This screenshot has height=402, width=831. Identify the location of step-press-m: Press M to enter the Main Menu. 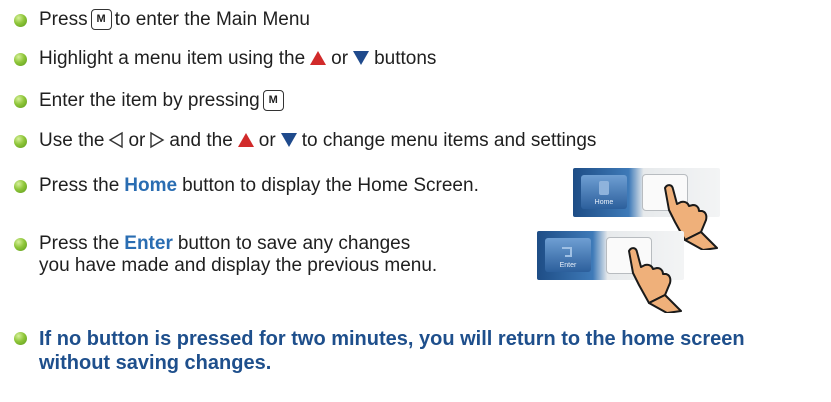
(162, 19).